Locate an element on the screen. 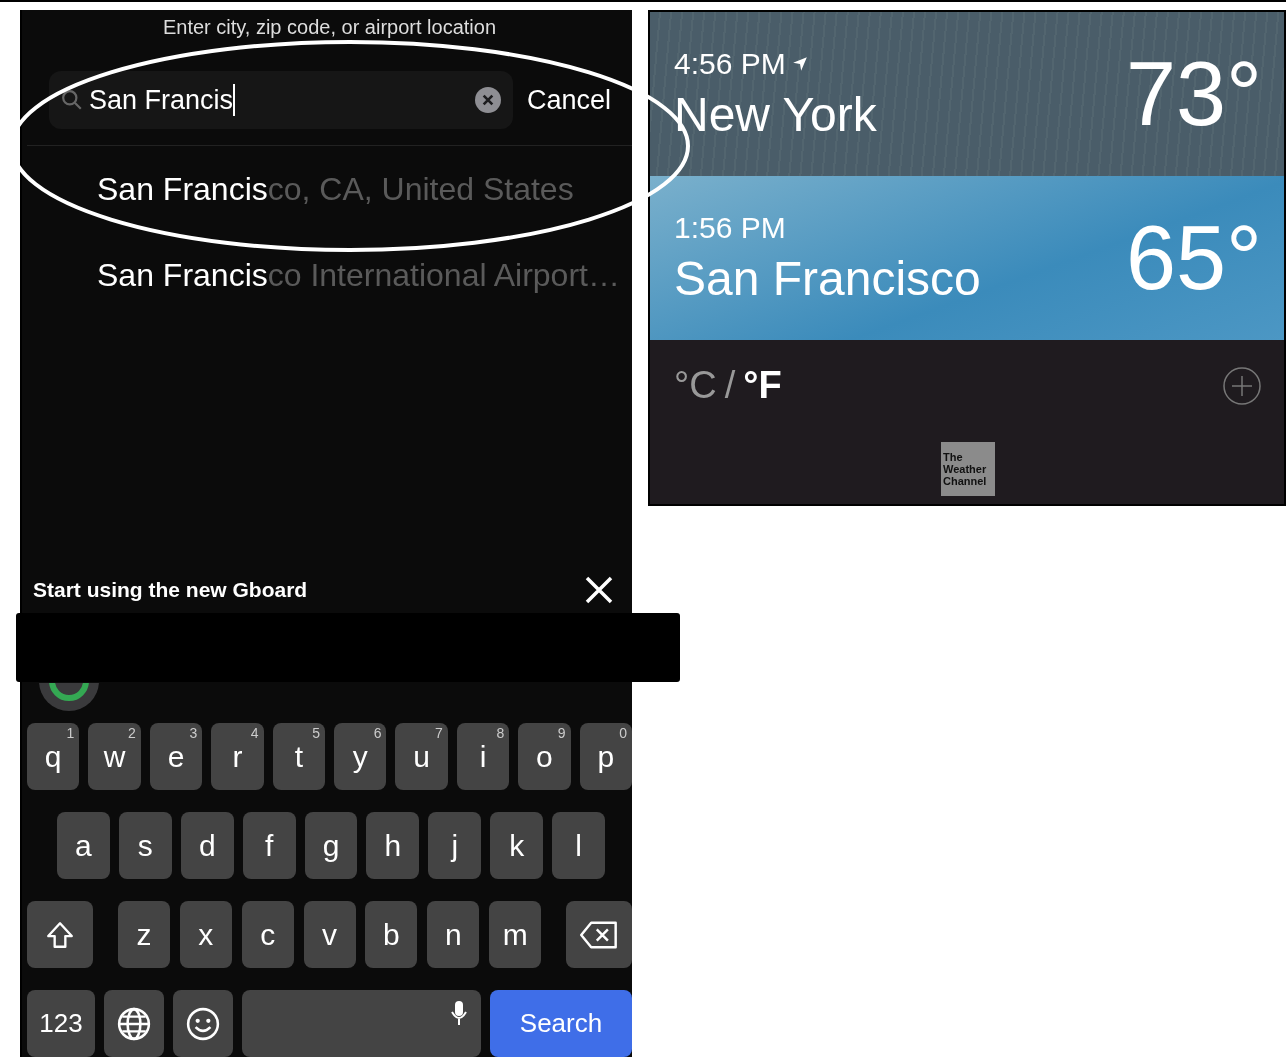  emoji-key is located at coordinates (203, 1023).